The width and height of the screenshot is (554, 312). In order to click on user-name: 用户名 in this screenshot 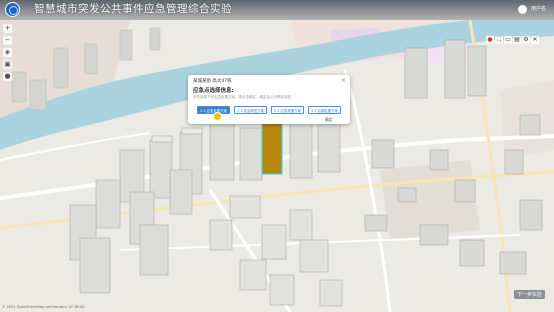, I will do `click(538, 9)`.